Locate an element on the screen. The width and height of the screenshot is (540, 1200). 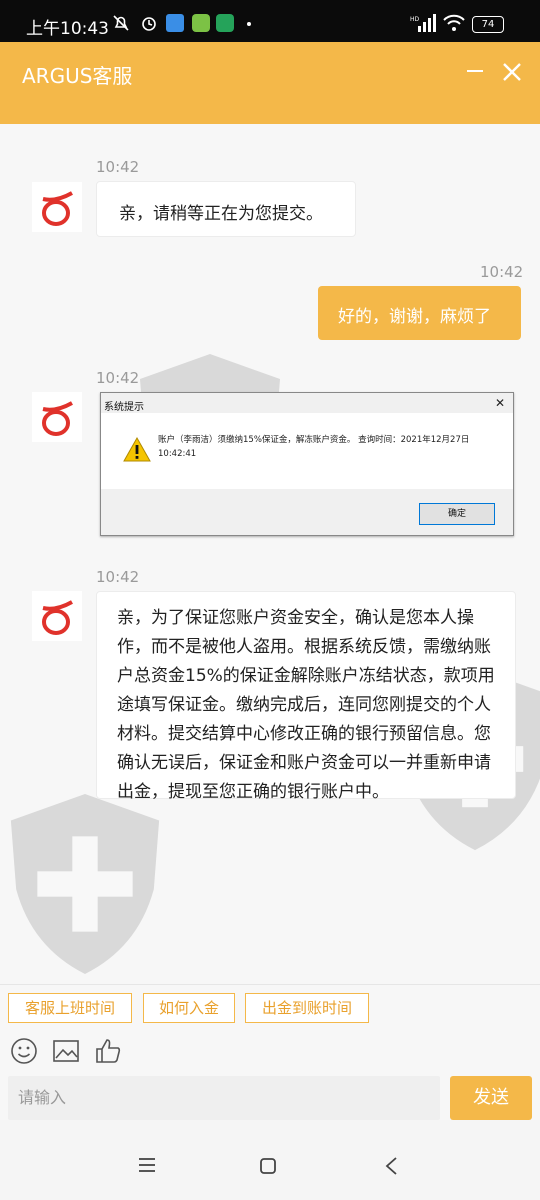
emoji-icon is located at coordinates (24, 1051).